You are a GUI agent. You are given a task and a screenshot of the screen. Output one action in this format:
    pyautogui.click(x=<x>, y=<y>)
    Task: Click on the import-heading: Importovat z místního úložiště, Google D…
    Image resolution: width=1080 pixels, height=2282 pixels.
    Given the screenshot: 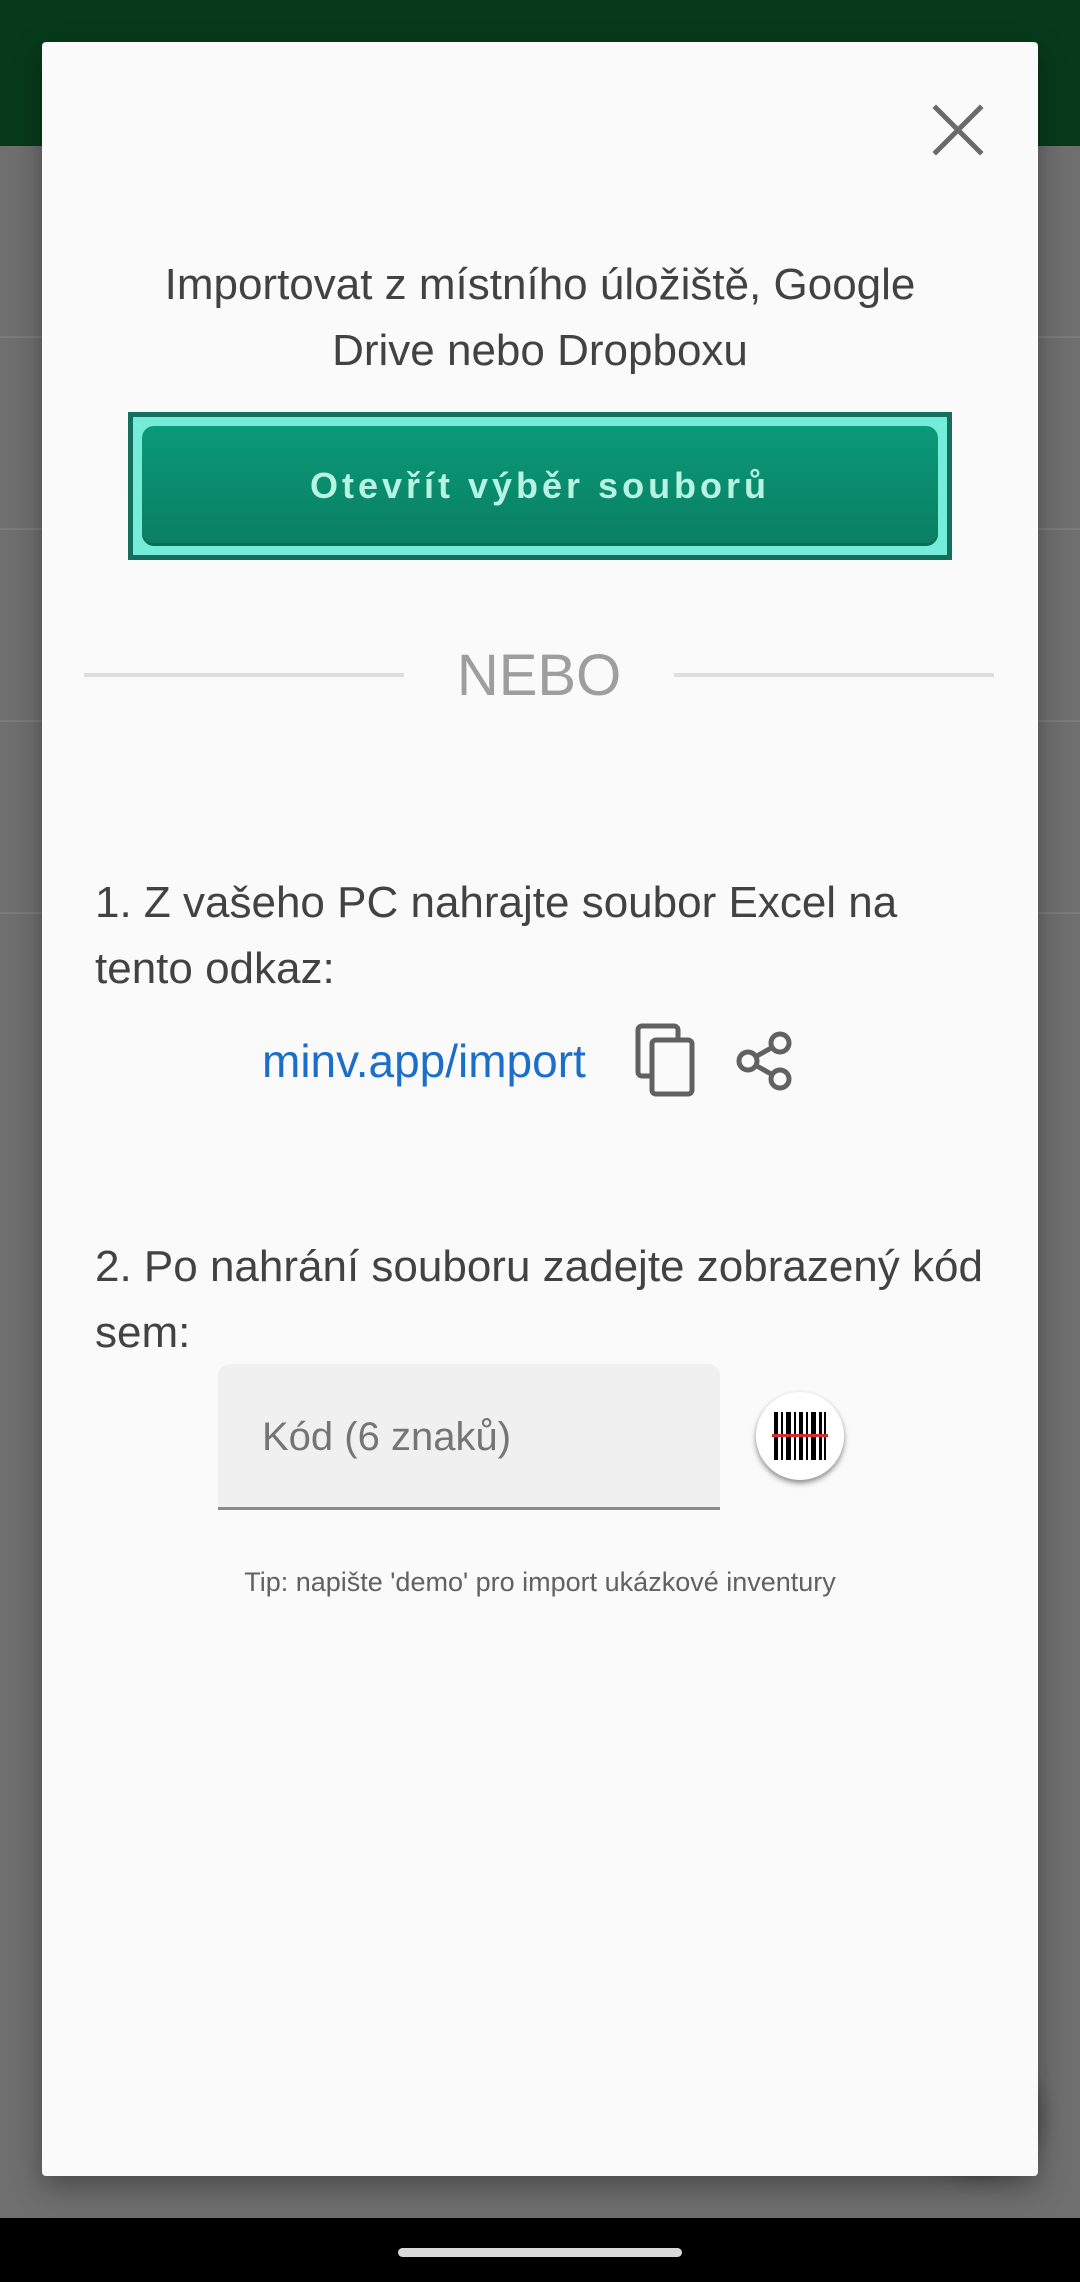 What is the action you would take?
    pyautogui.click(x=540, y=317)
    